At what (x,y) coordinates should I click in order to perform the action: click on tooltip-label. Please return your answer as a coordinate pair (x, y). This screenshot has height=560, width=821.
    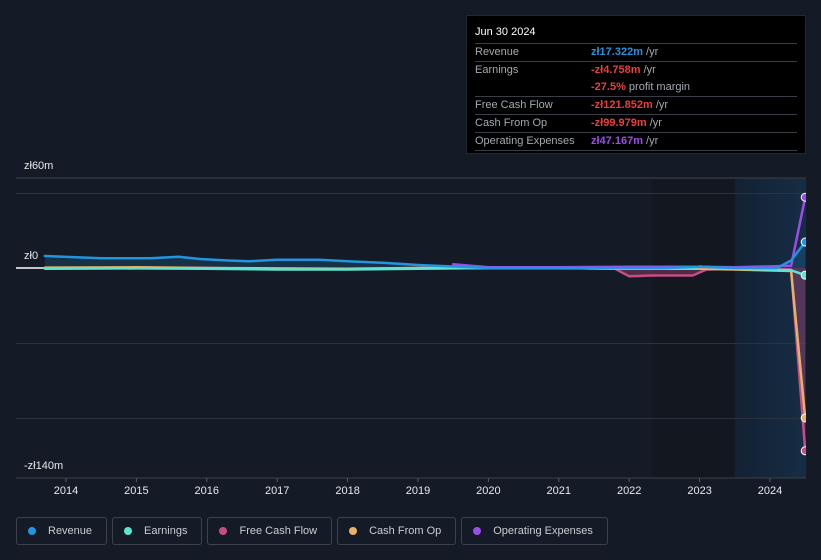
    Looking at the image, I should click on (533, 87).